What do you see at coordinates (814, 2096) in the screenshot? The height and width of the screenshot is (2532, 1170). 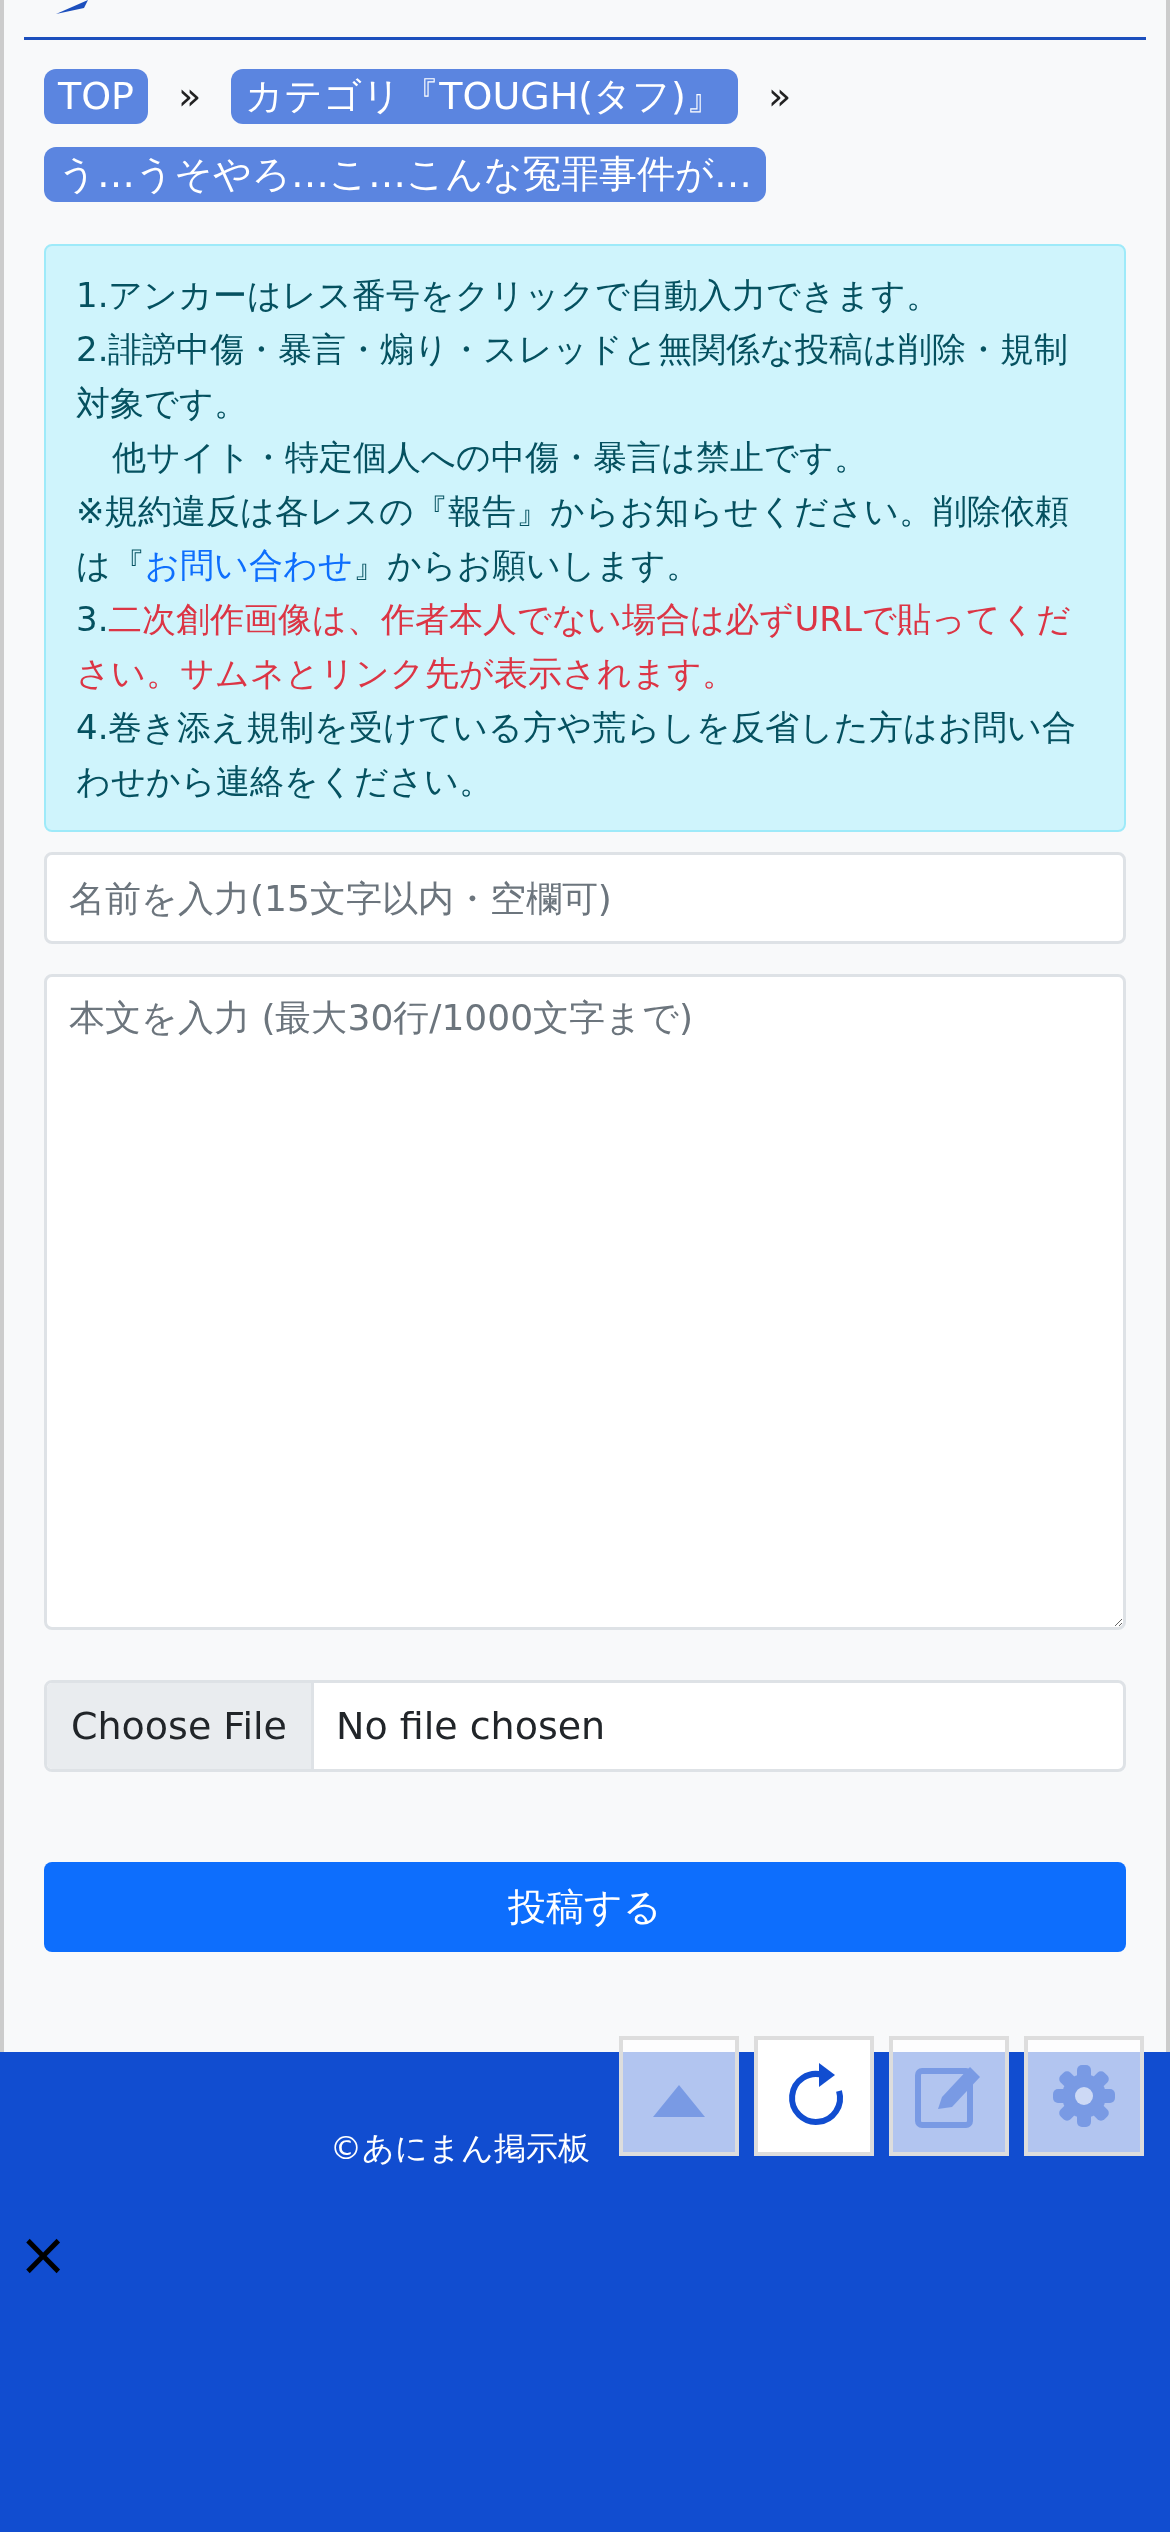 I see `reload-button` at bounding box center [814, 2096].